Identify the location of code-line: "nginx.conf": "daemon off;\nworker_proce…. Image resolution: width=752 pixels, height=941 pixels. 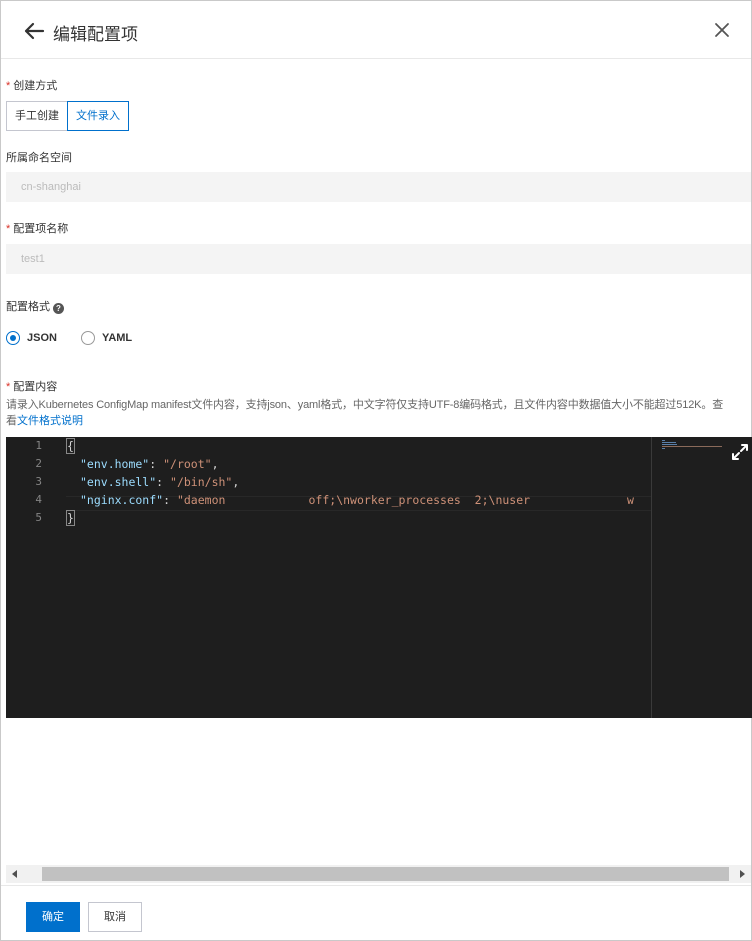
(357, 500).